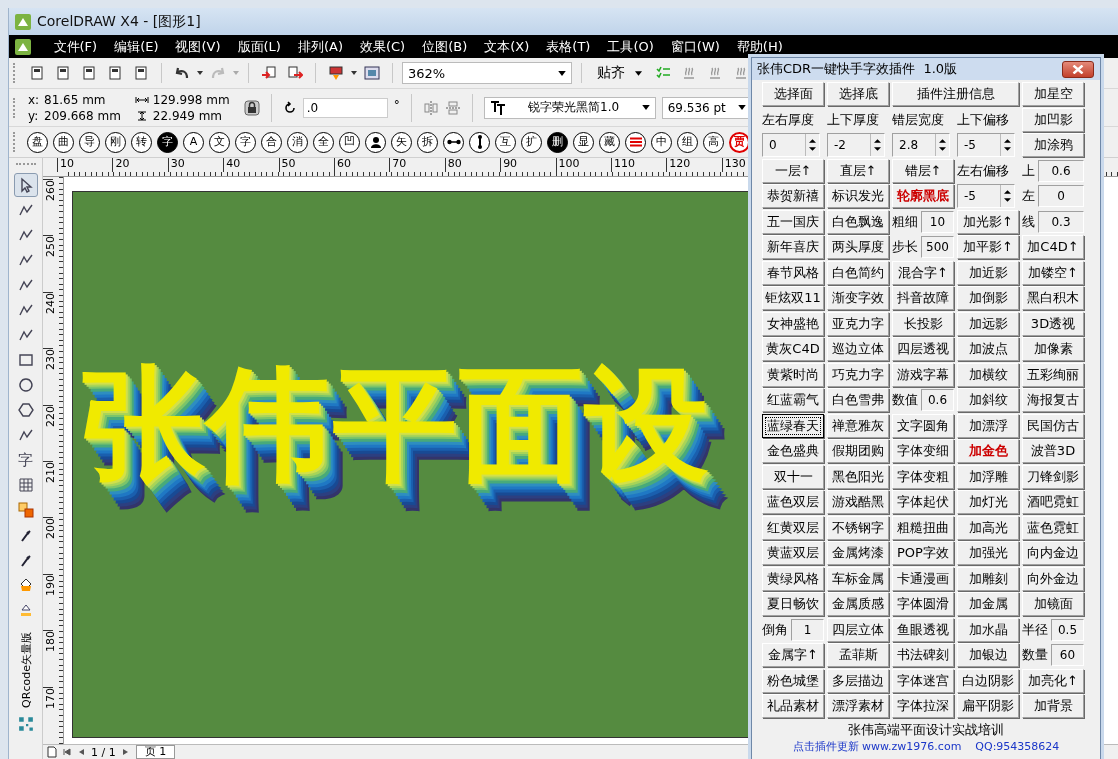 This screenshot has height=759, width=1118. What do you see at coordinates (259, 46) in the screenshot?
I see `menu-item: 版面(L)` at bounding box center [259, 46].